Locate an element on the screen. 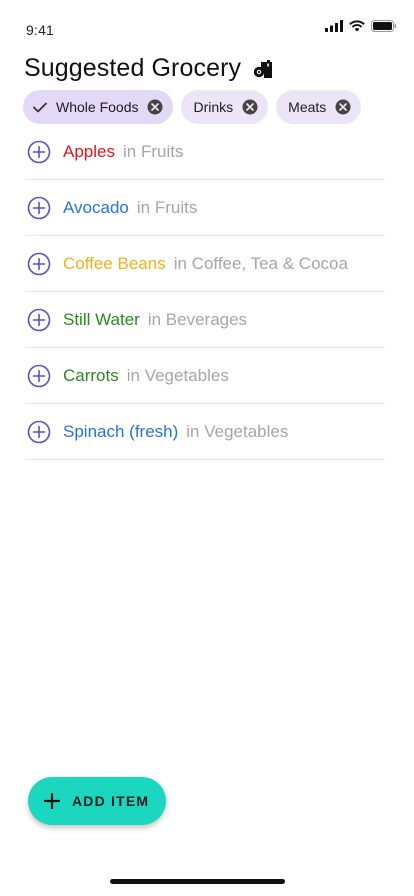 The height and width of the screenshot is (896, 414). chip-label: Whole Foods is located at coordinates (97, 107).